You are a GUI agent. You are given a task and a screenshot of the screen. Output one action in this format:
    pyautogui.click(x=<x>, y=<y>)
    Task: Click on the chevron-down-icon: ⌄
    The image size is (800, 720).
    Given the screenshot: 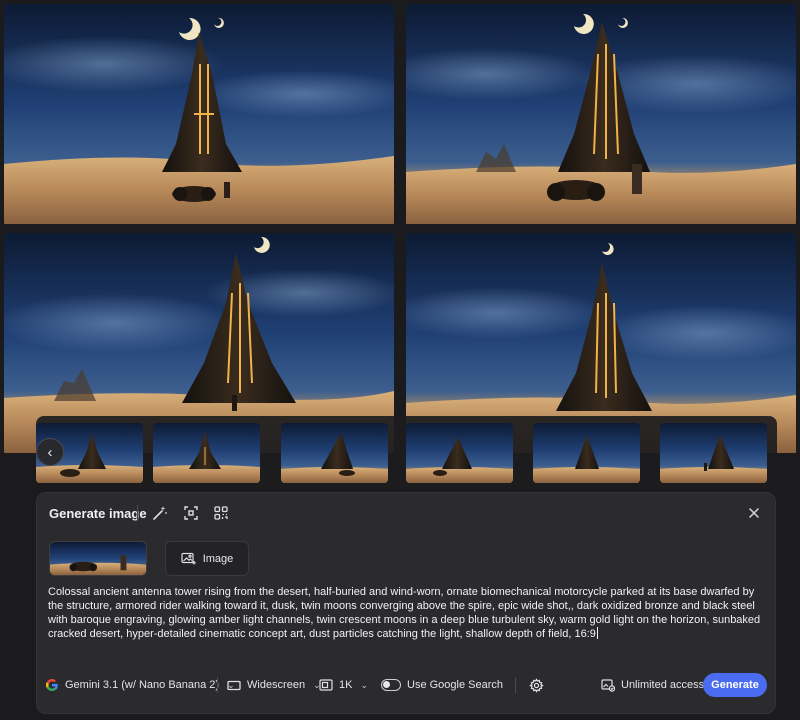 What is the action you would take?
    pyautogui.click(x=364, y=684)
    